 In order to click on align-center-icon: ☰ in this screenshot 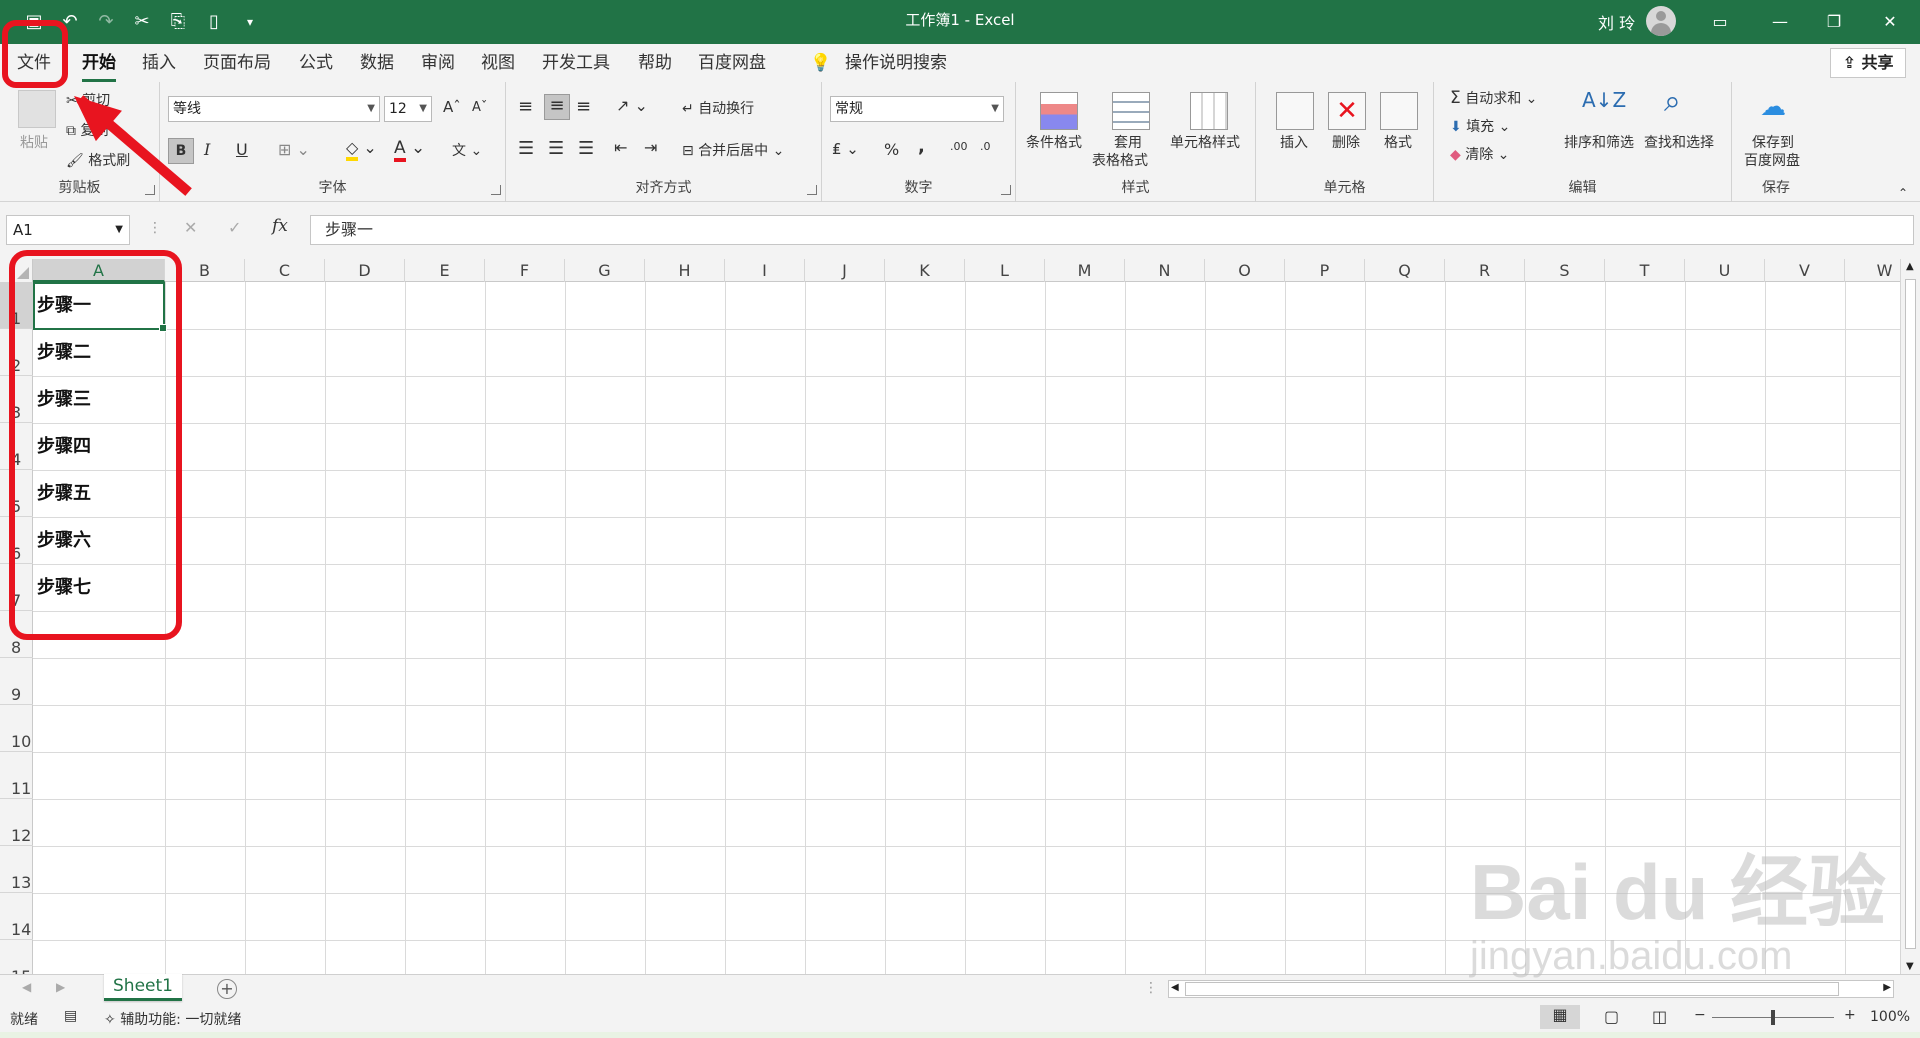, I will do `click(556, 148)`.